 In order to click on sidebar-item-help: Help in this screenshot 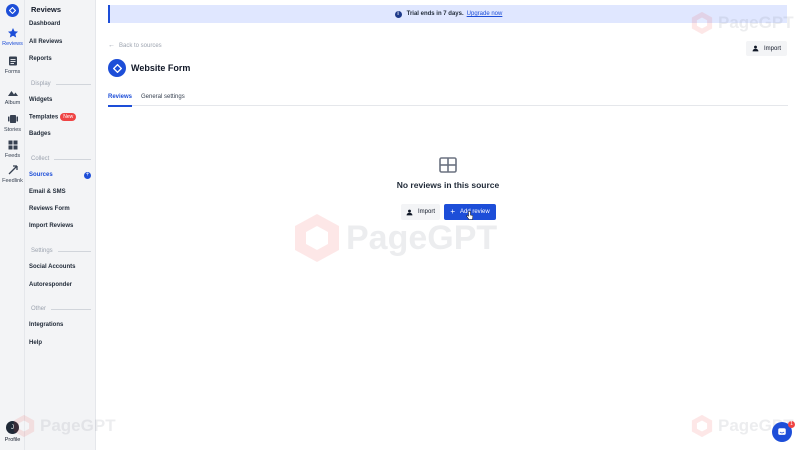, I will do `click(35, 343)`.